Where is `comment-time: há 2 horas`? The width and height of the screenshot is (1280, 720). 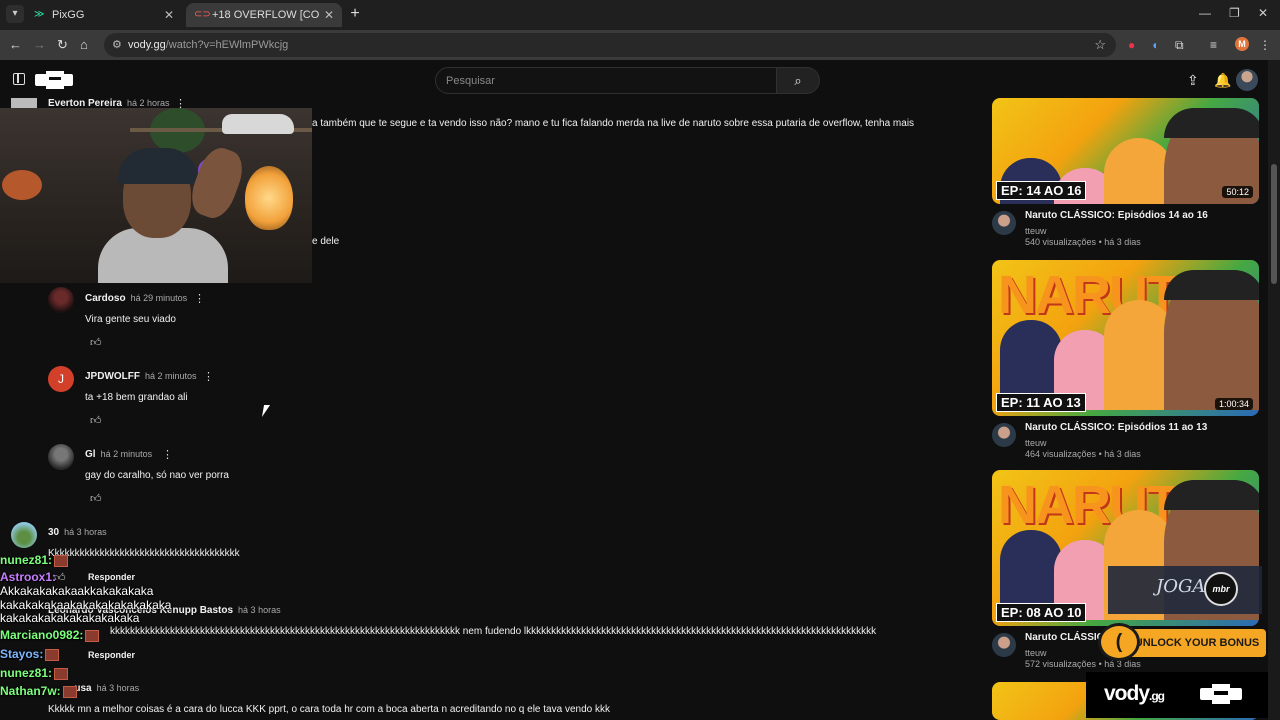 comment-time: há 2 horas is located at coordinates (148, 103).